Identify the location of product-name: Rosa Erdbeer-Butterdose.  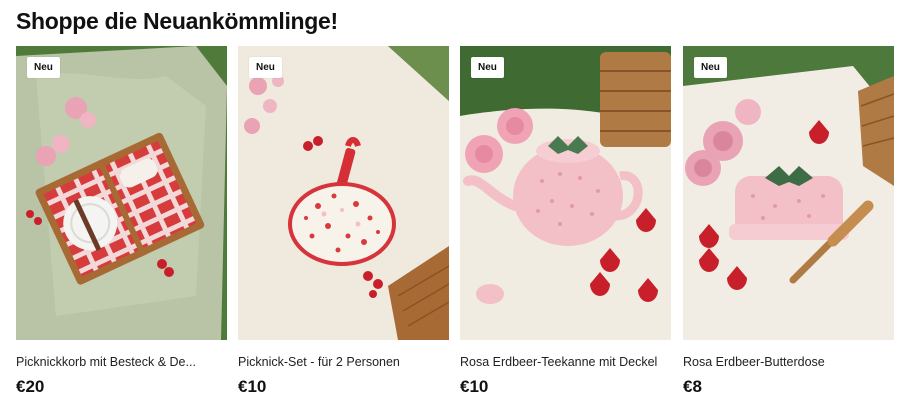
(788, 362).